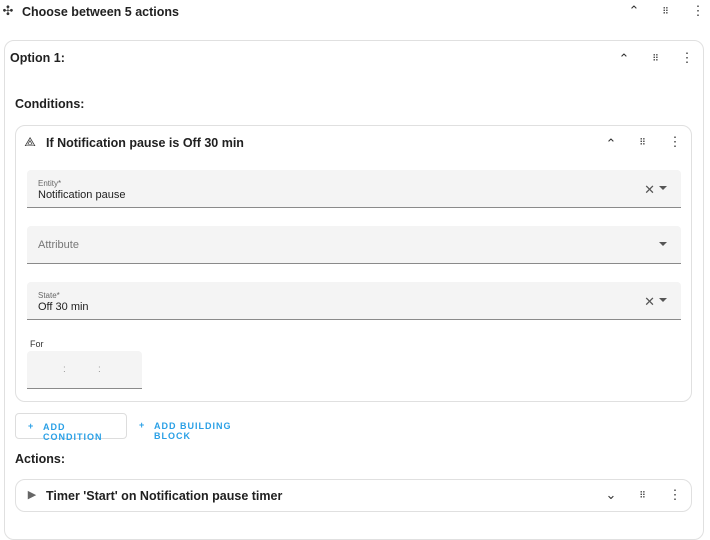  Describe the element at coordinates (50, 183) in the screenshot. I see `entity-label: Entity*` at that location.